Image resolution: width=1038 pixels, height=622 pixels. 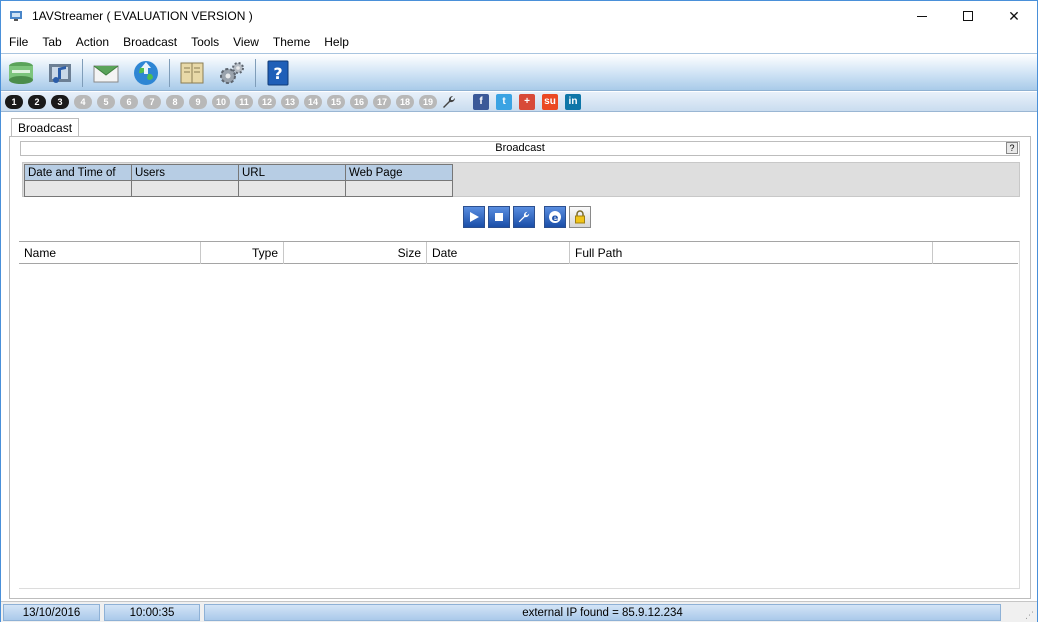 What do you see at coordinates (152, 102) in the screenshot?
I see `tab-7: 7` at bounding box center [152, 102].